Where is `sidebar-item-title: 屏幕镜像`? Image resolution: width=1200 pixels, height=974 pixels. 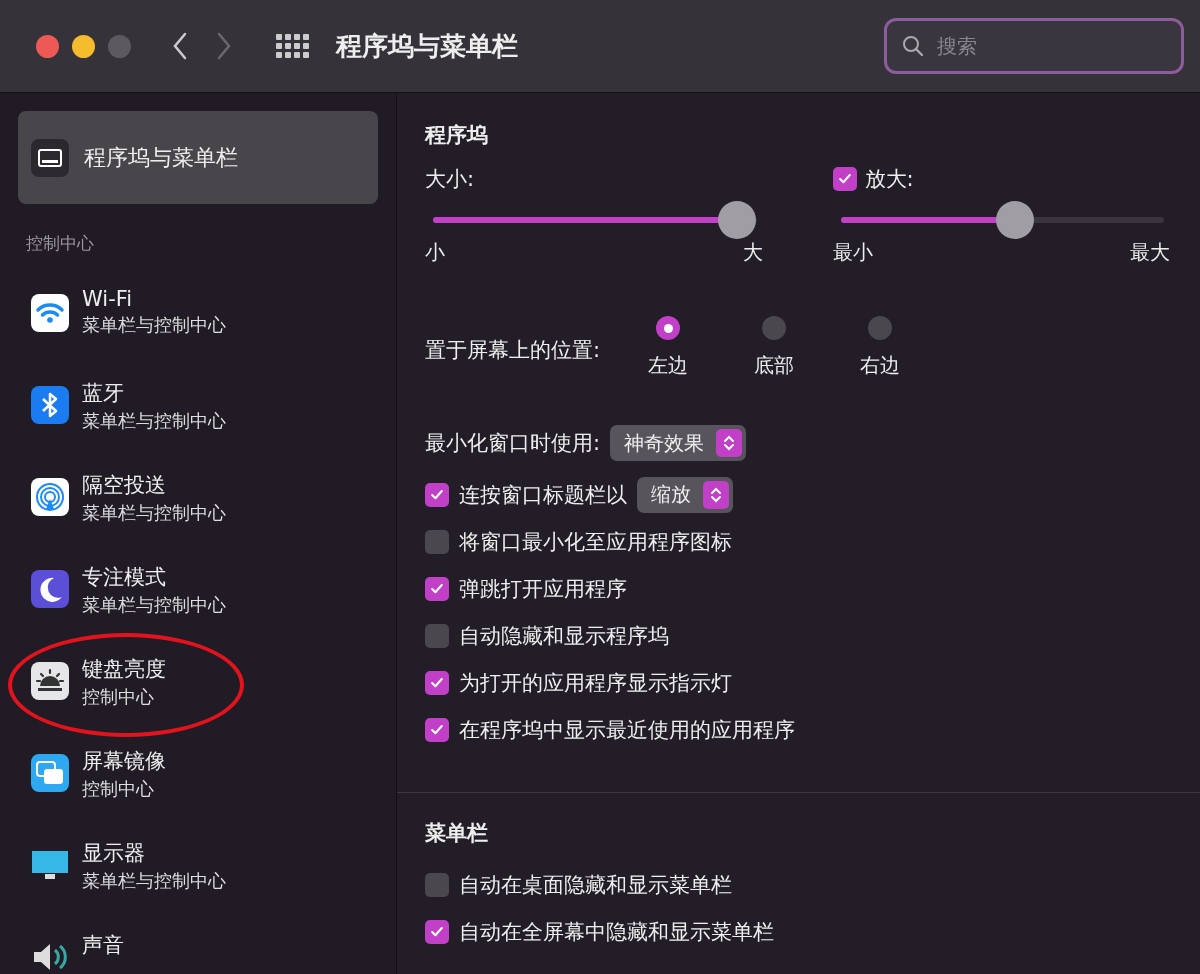 sidebar-item-title: 屏幕镜像 is located at coordinates (124, 761).